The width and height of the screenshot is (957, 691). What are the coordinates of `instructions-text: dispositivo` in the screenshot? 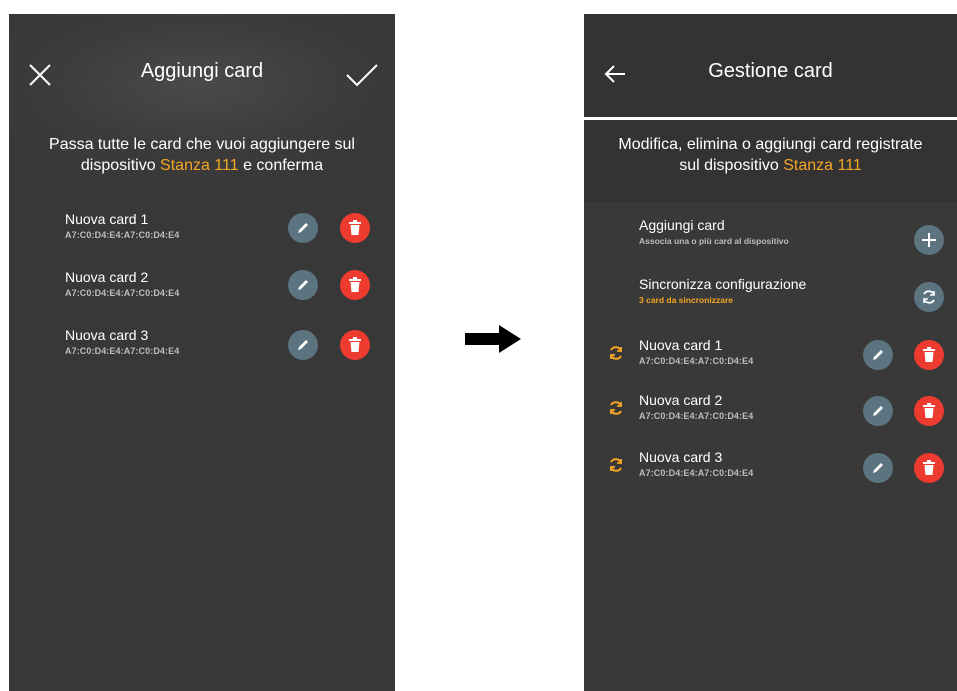 It's located at (120, 165).